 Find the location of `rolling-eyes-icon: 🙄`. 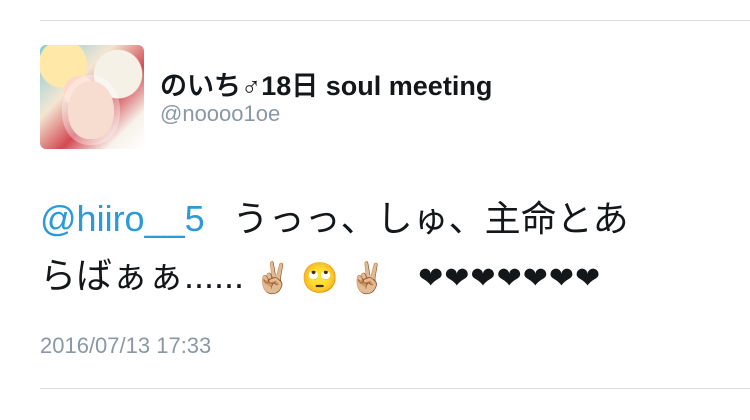

rolling-eyes-icon: 🙄 is located at coordinates (320, 278).